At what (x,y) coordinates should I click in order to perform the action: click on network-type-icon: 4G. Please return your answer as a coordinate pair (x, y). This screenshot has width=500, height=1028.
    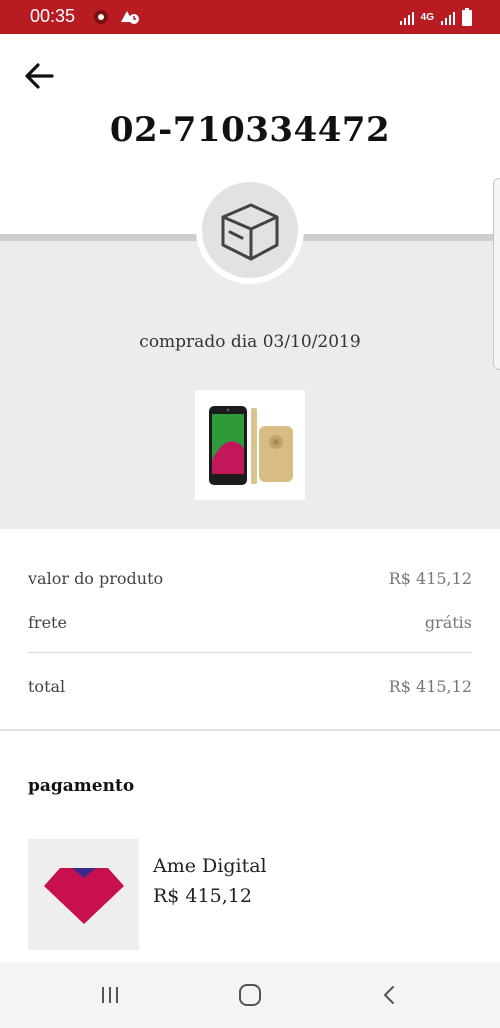
    Looking at the image, I should click on (427, 17).